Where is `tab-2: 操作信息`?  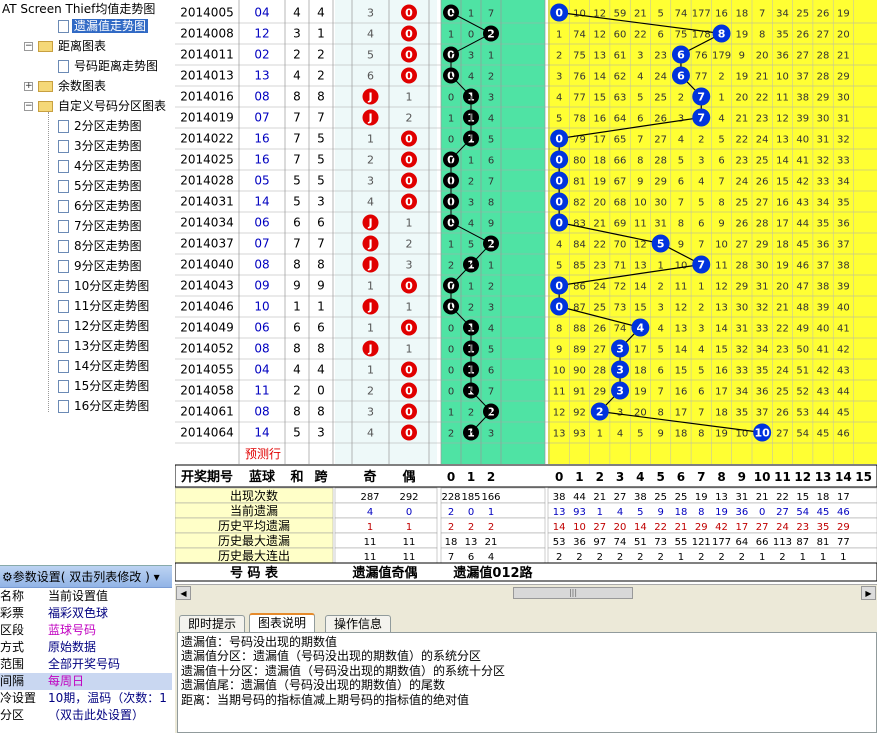
tab-2: 操作信息 is located at coordinates (358, 624).